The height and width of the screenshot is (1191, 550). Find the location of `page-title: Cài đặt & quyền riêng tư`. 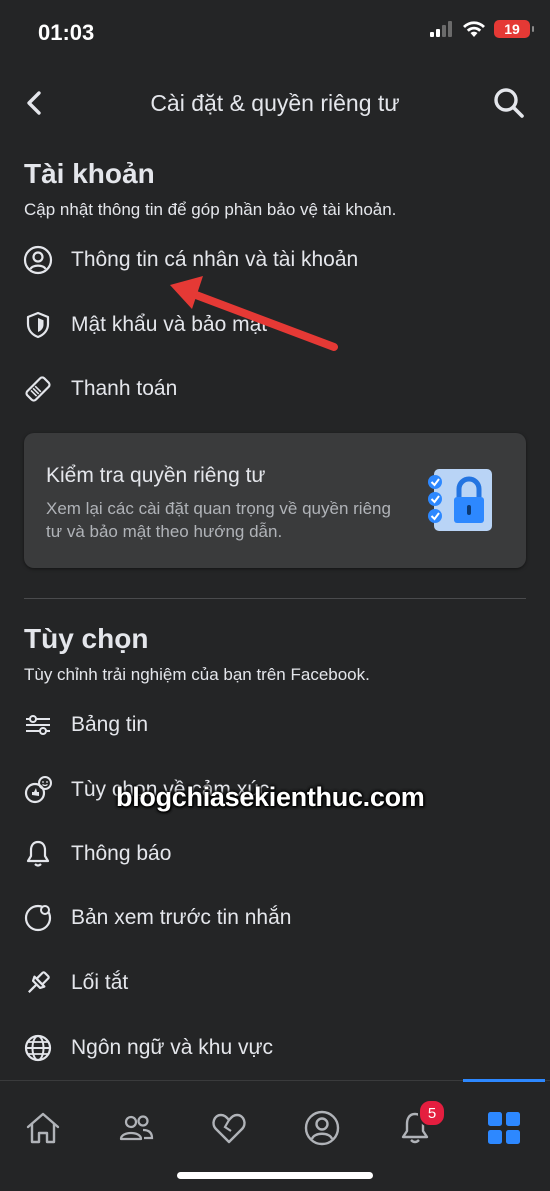

page-title: Cài đặt & quyền riêng tư is located at coordinates (275, 103).